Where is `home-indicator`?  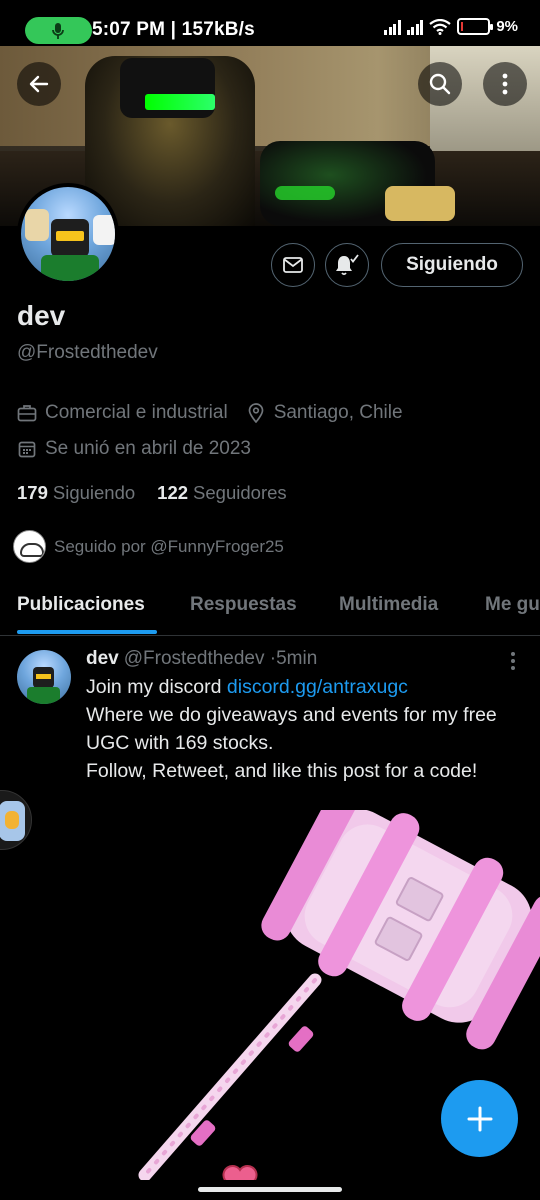 home-indicator is located at coordinates (270, 1189).